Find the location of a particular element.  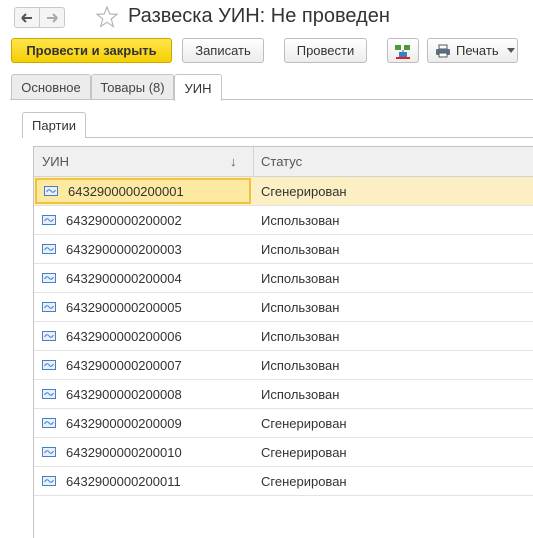

uin-cell: 6432900000200007 is located at coordinates (143, 365).